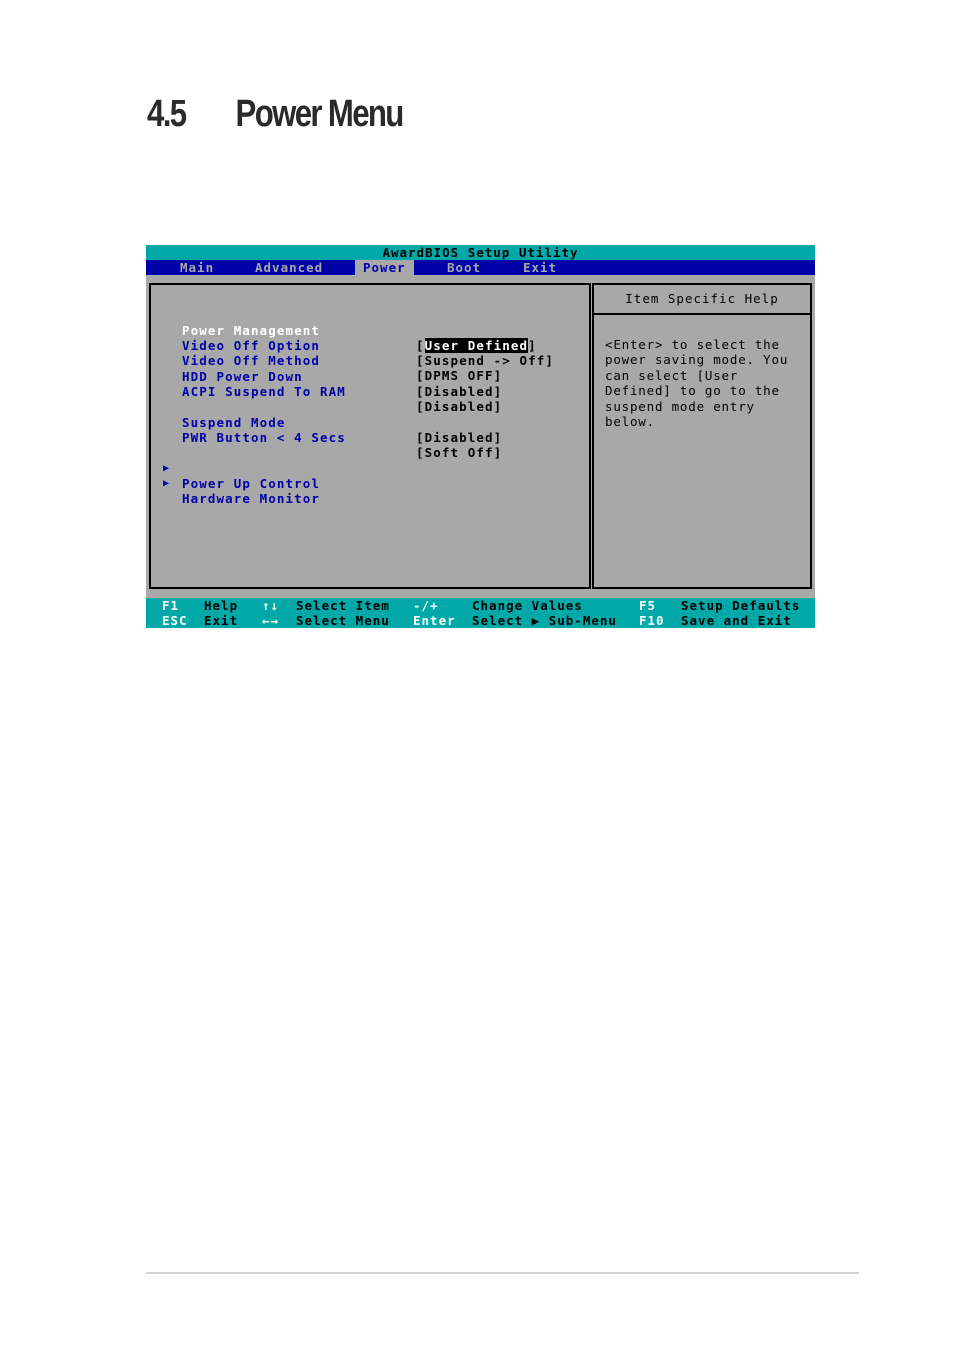  I want to click on setting-value: [User Defined], so click(476, 345).